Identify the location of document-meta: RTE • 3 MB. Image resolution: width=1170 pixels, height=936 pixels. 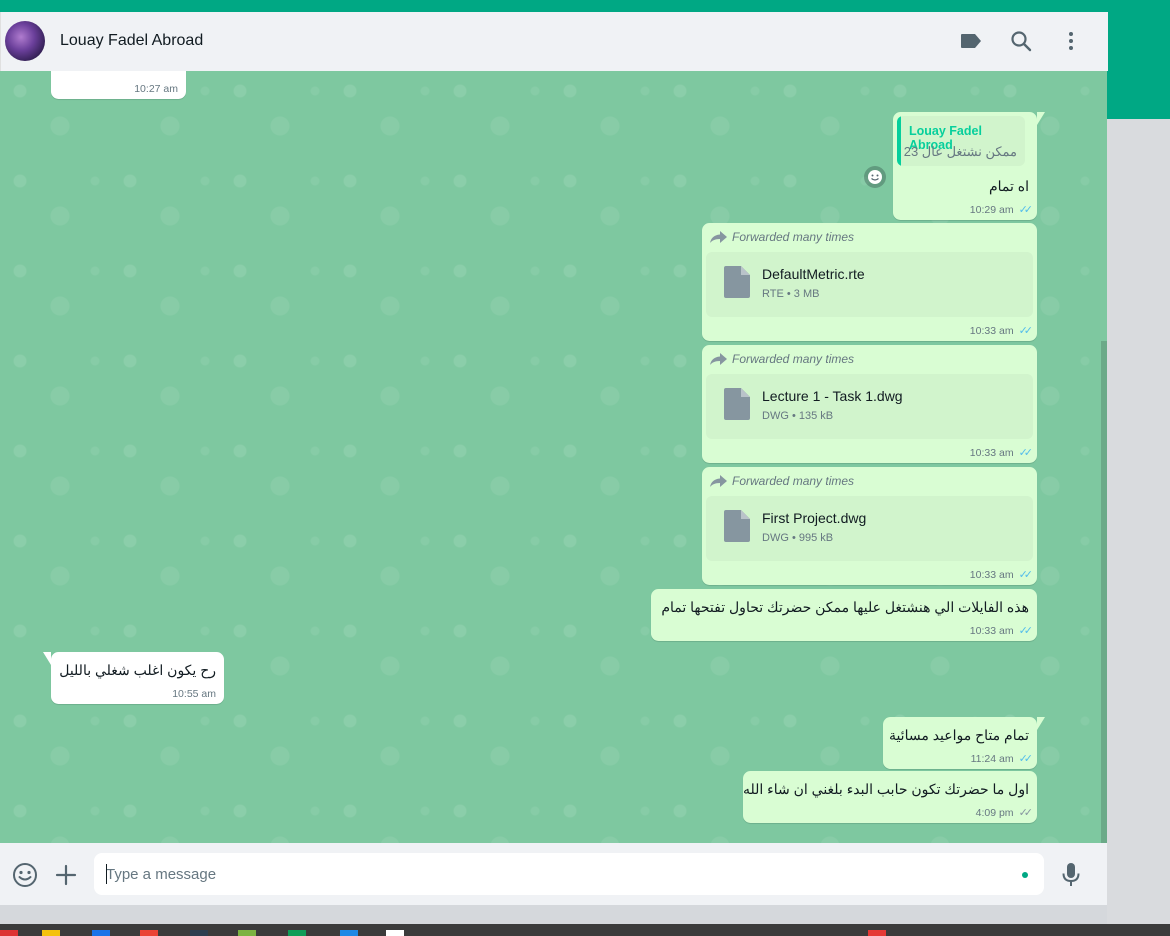
(791, 294).